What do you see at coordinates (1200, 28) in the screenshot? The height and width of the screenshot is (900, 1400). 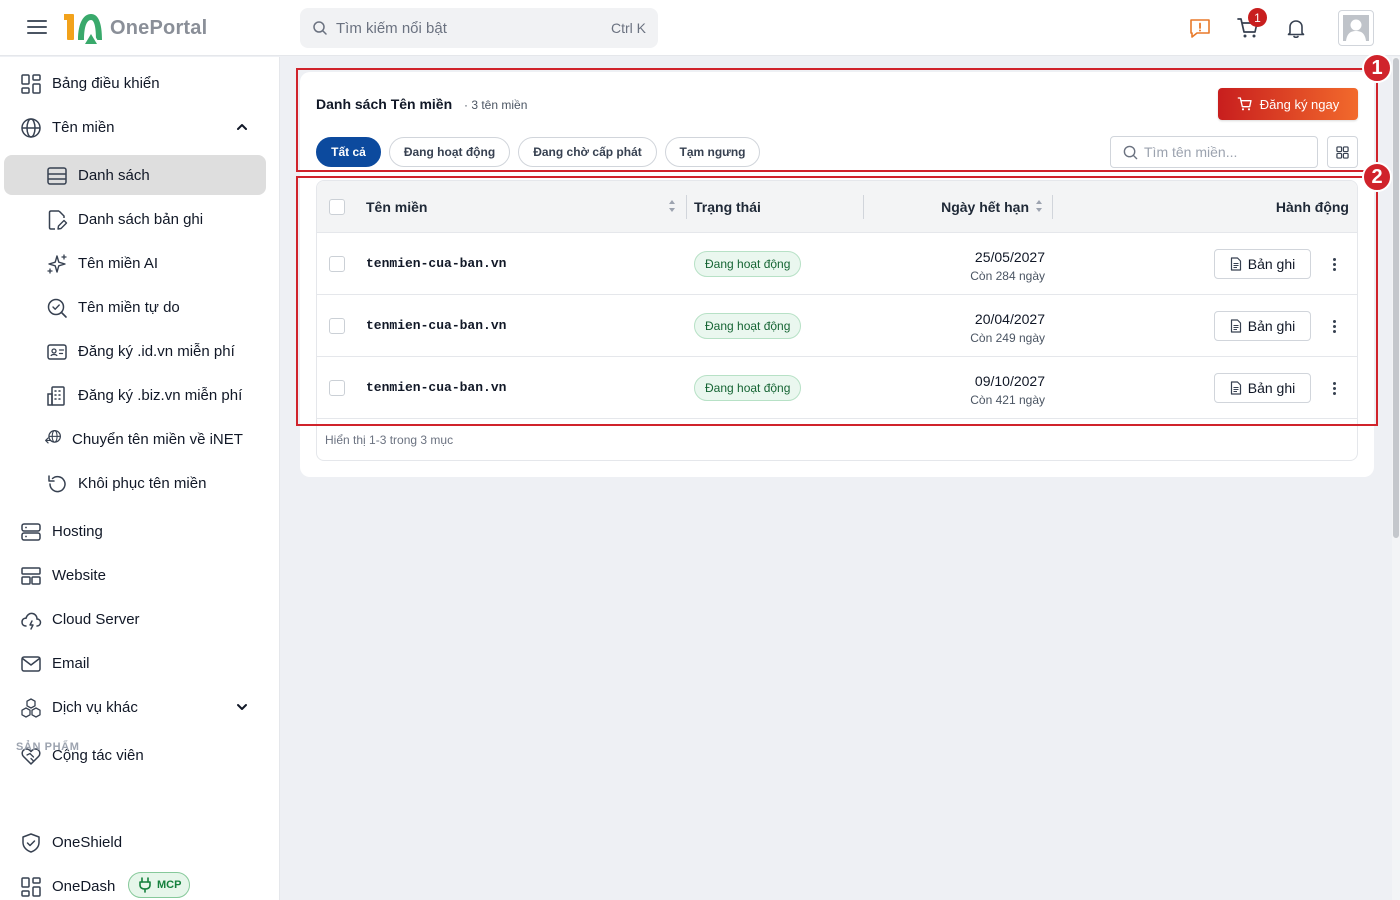 I see `feedback-icon` at bounding box center [1200, 28].